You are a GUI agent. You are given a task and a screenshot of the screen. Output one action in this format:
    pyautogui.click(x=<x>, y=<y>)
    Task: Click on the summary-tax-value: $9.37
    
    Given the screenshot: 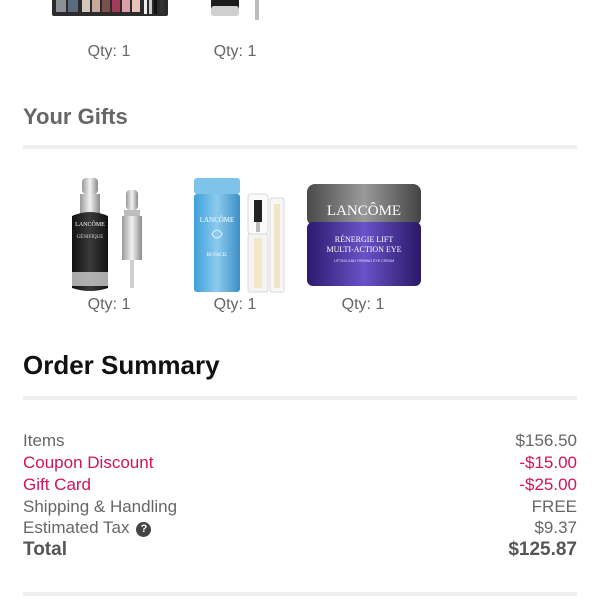 What is the action you would take?
    pyautogui.click(x=555, y=527)
    